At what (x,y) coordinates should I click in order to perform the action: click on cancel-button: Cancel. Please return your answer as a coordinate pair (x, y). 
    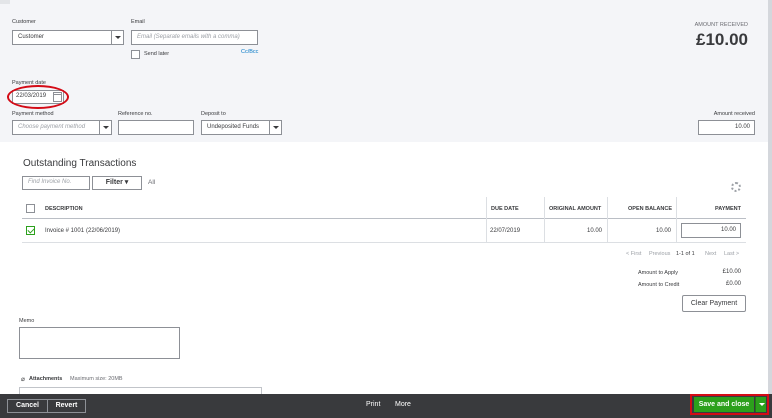
    Looking at the image, I should click on (27, 406).